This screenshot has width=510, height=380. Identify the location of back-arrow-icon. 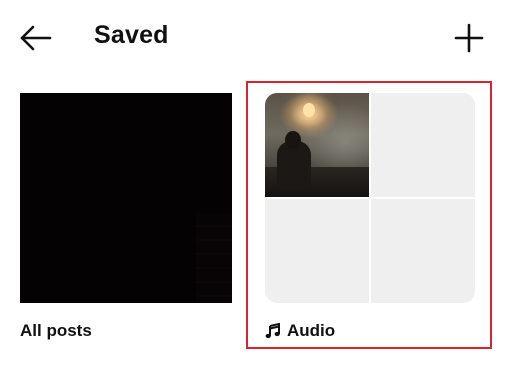
(36, 38).